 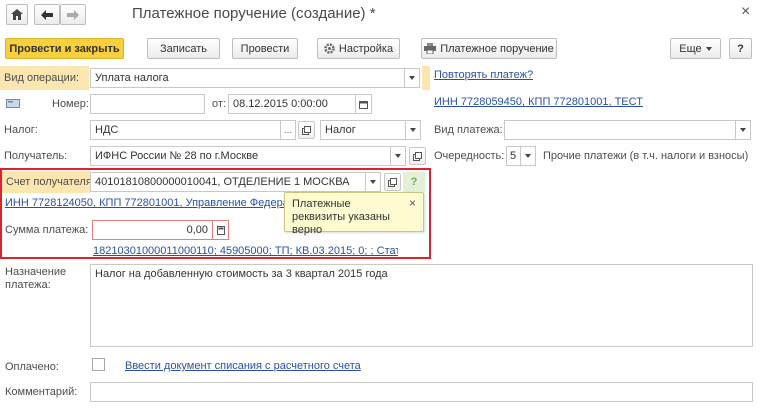 What do you see at coordinates (64, 48) in the screenshot?
I see `post-and-close-button: Провести и закрыть` at bounding box center [64, 48].